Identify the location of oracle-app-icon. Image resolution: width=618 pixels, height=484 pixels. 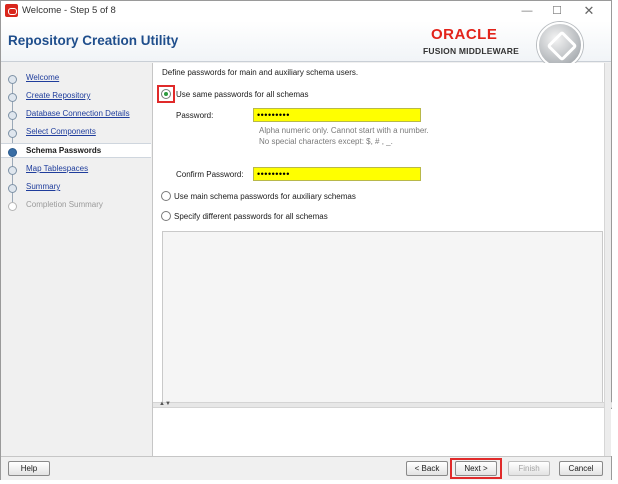
(11, 10).